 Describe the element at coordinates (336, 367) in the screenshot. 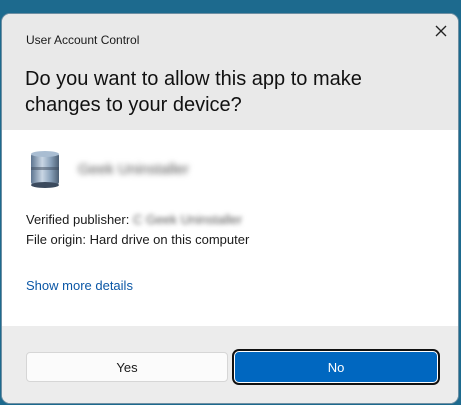

I see `no-button: No` at that location.